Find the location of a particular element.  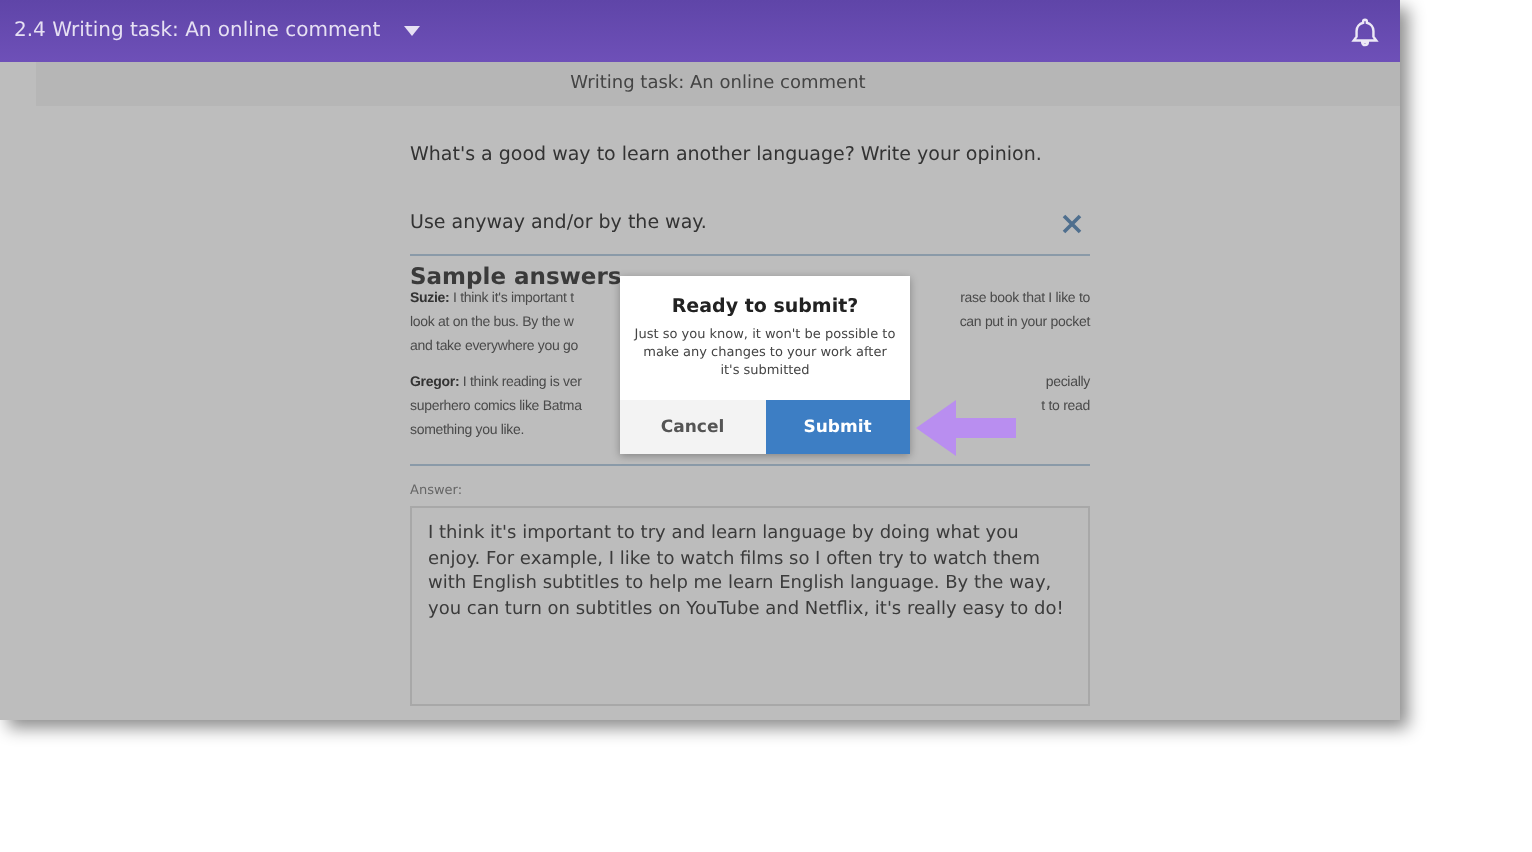

dialog-title: Ready to submit? is located at coordinates (765, 307).